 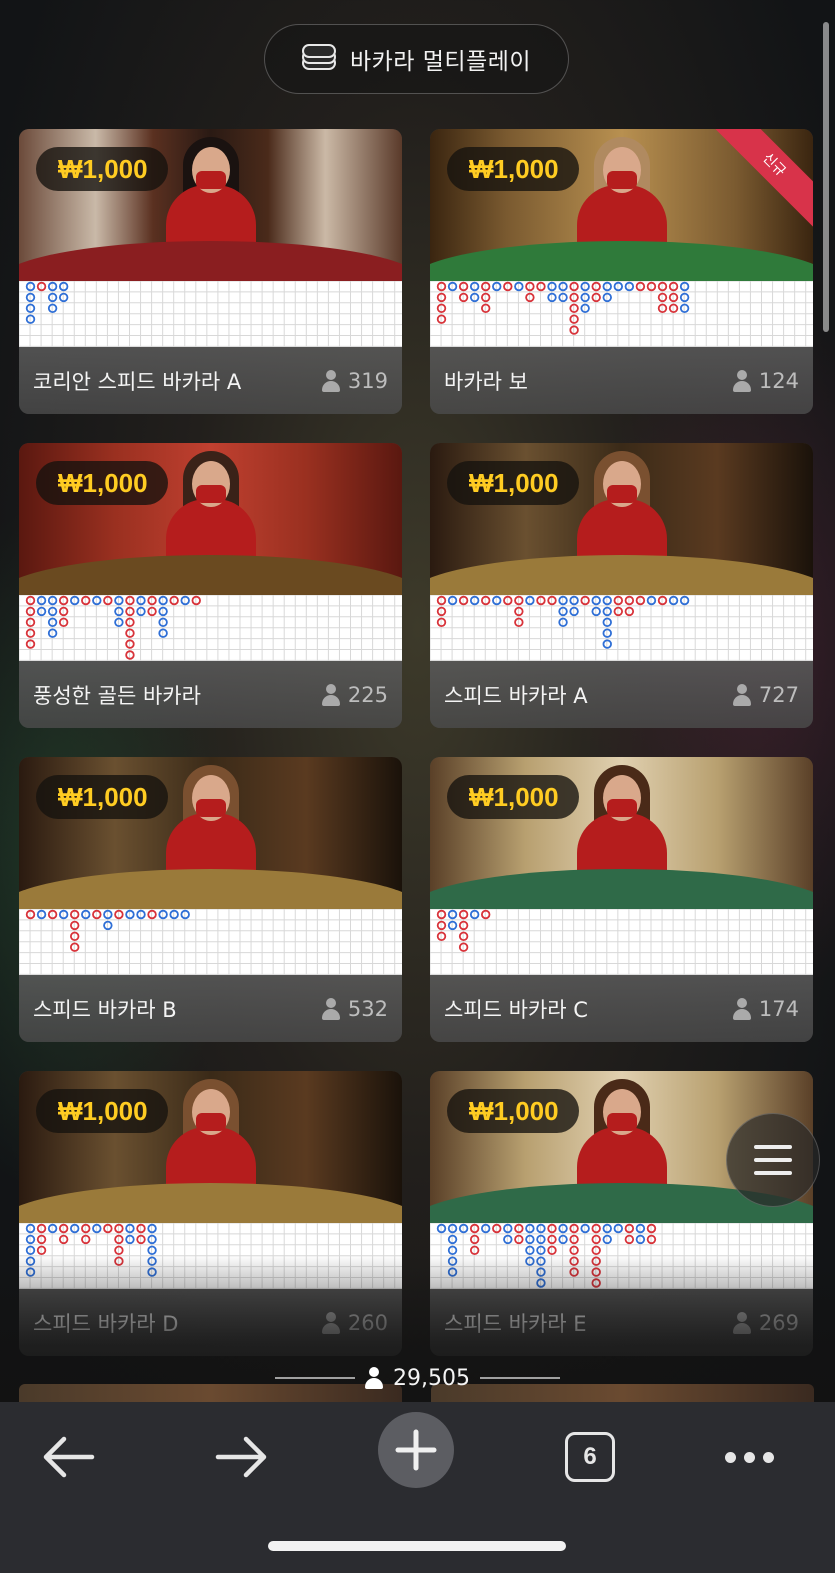 I want to click on player-count: 225, so click(x=354, y=694).